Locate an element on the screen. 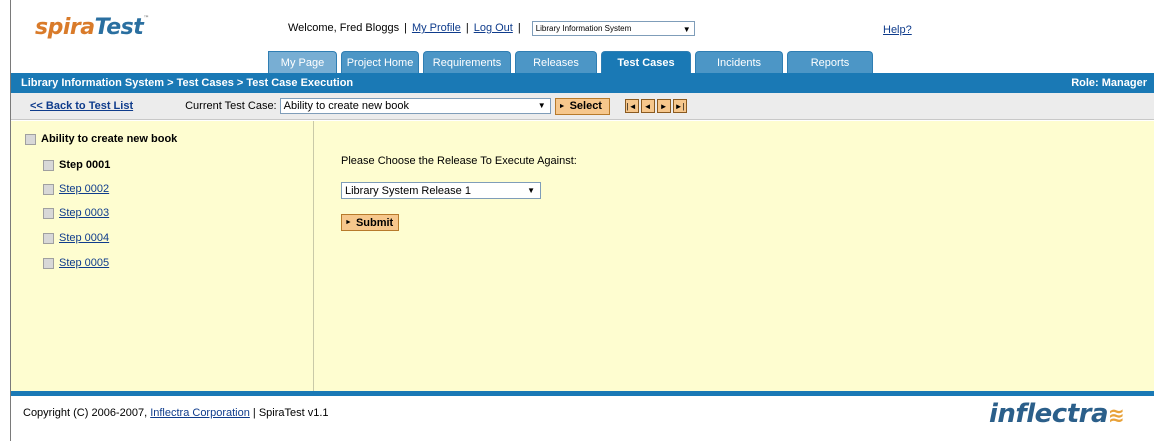 The height and width of the screenshot is (441, 1154). tab-incidents: Incidents is located at coordinates (739, 62).